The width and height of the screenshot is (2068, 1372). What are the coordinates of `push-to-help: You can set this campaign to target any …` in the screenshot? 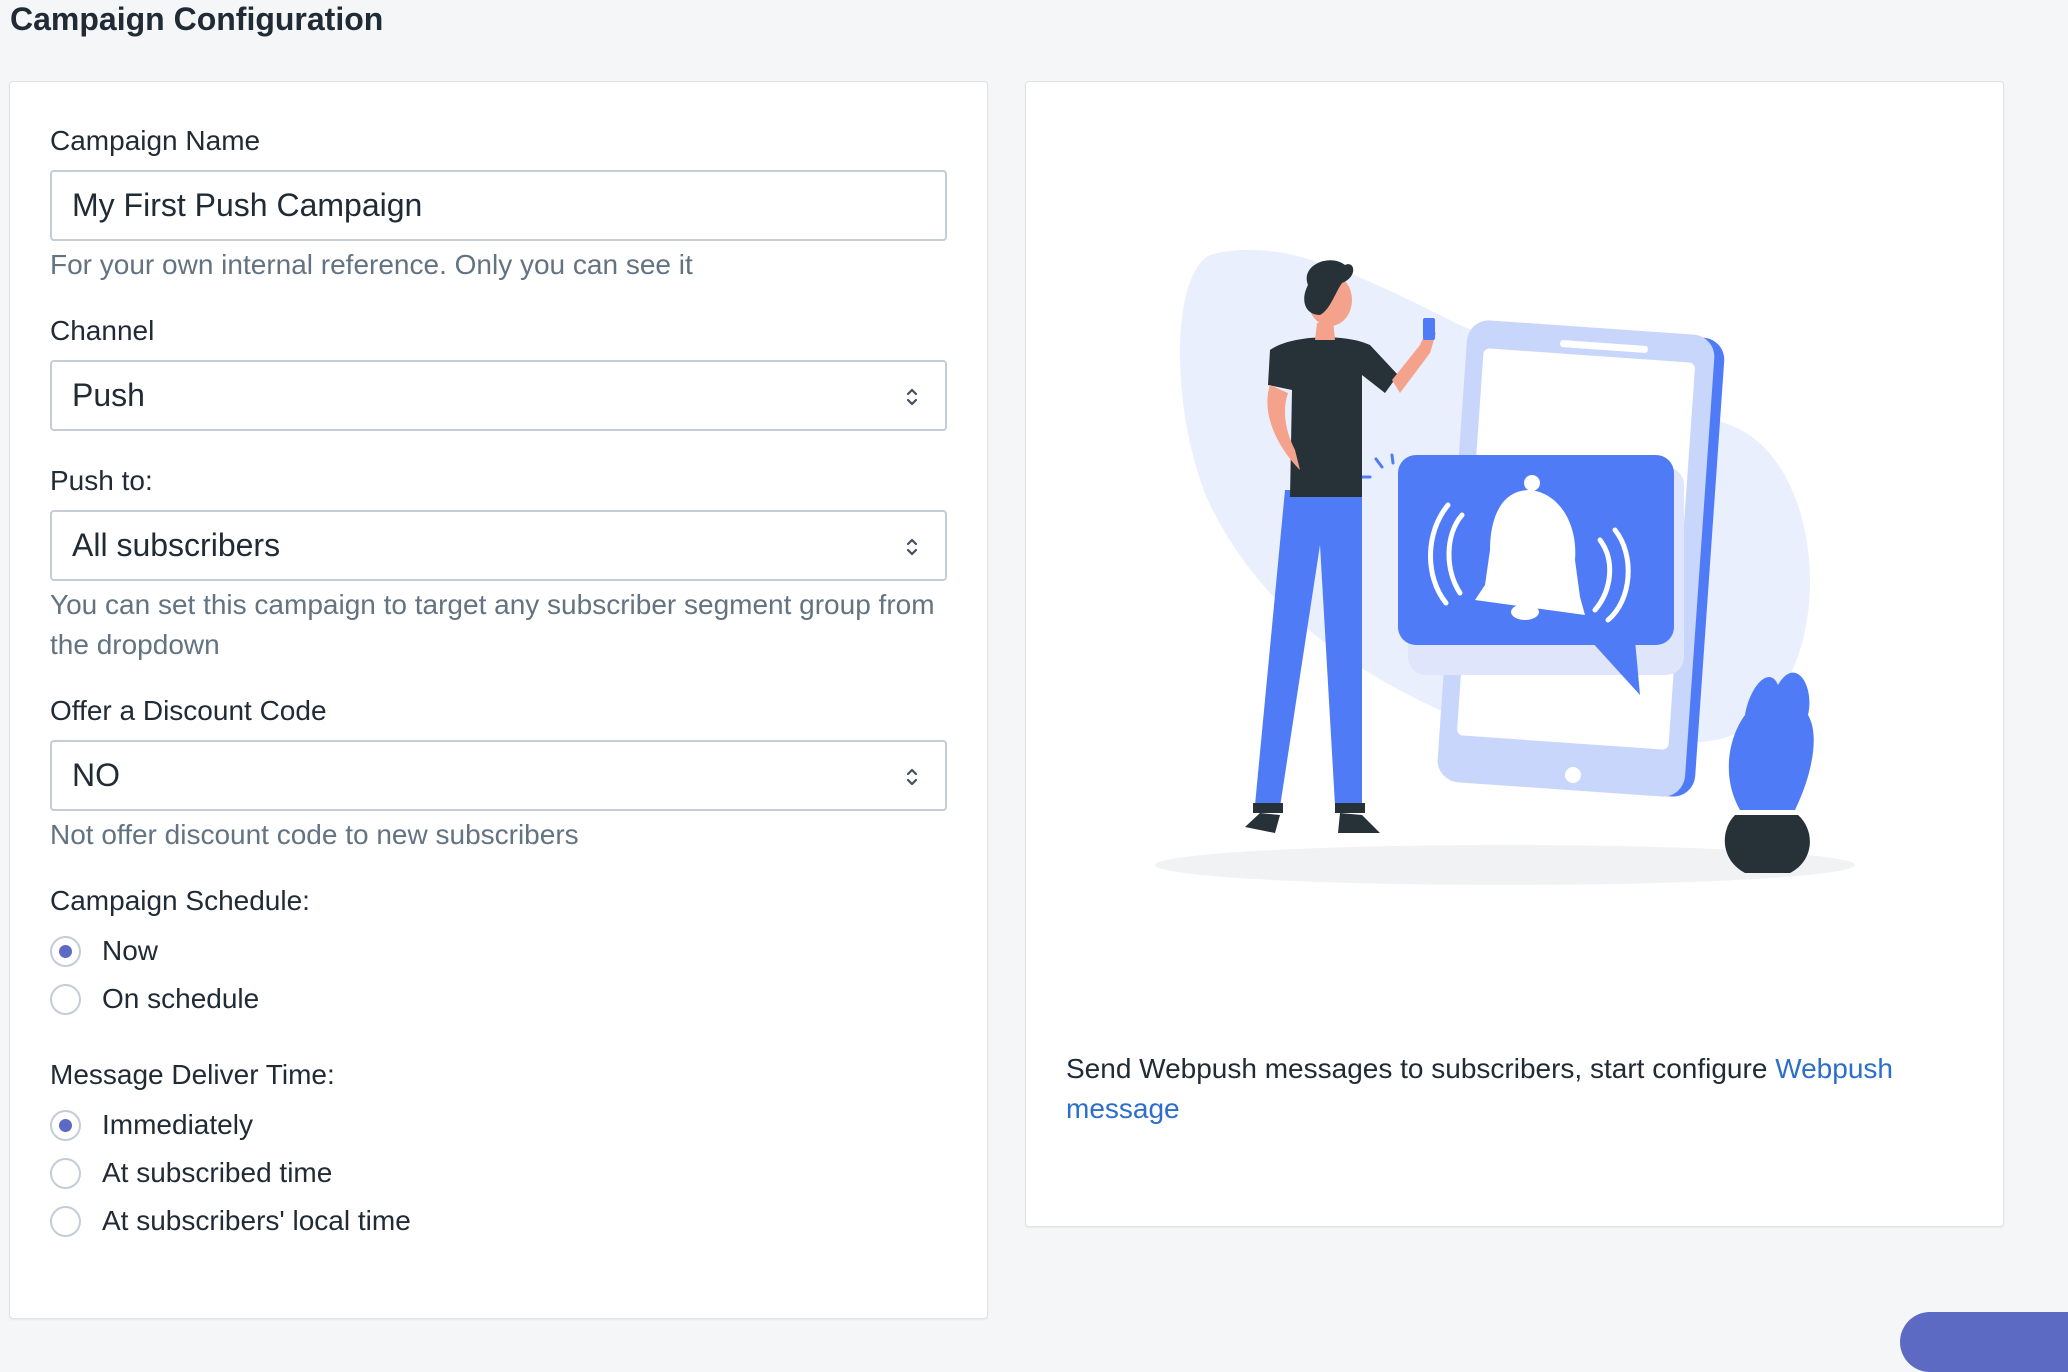 It's located at (492, 624).